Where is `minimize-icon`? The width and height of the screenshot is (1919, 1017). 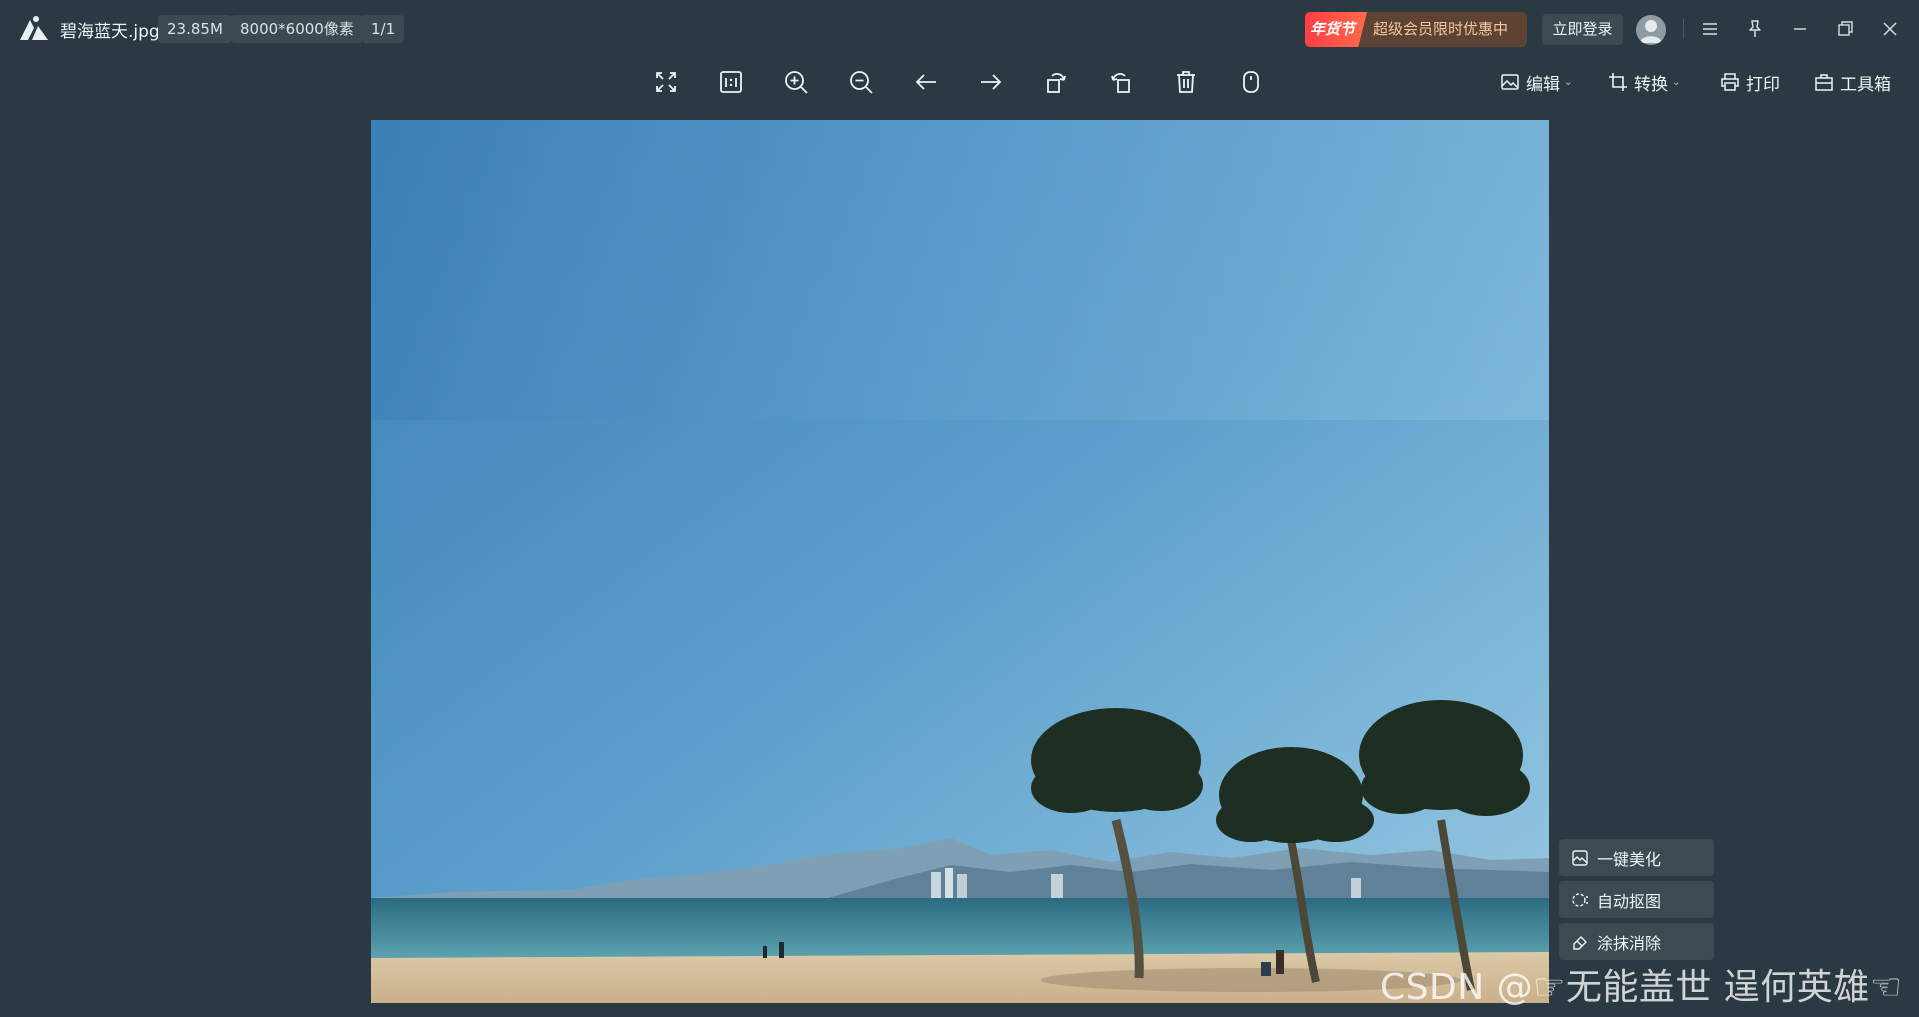 minimize-icon is located at coordinates (1800, 29).